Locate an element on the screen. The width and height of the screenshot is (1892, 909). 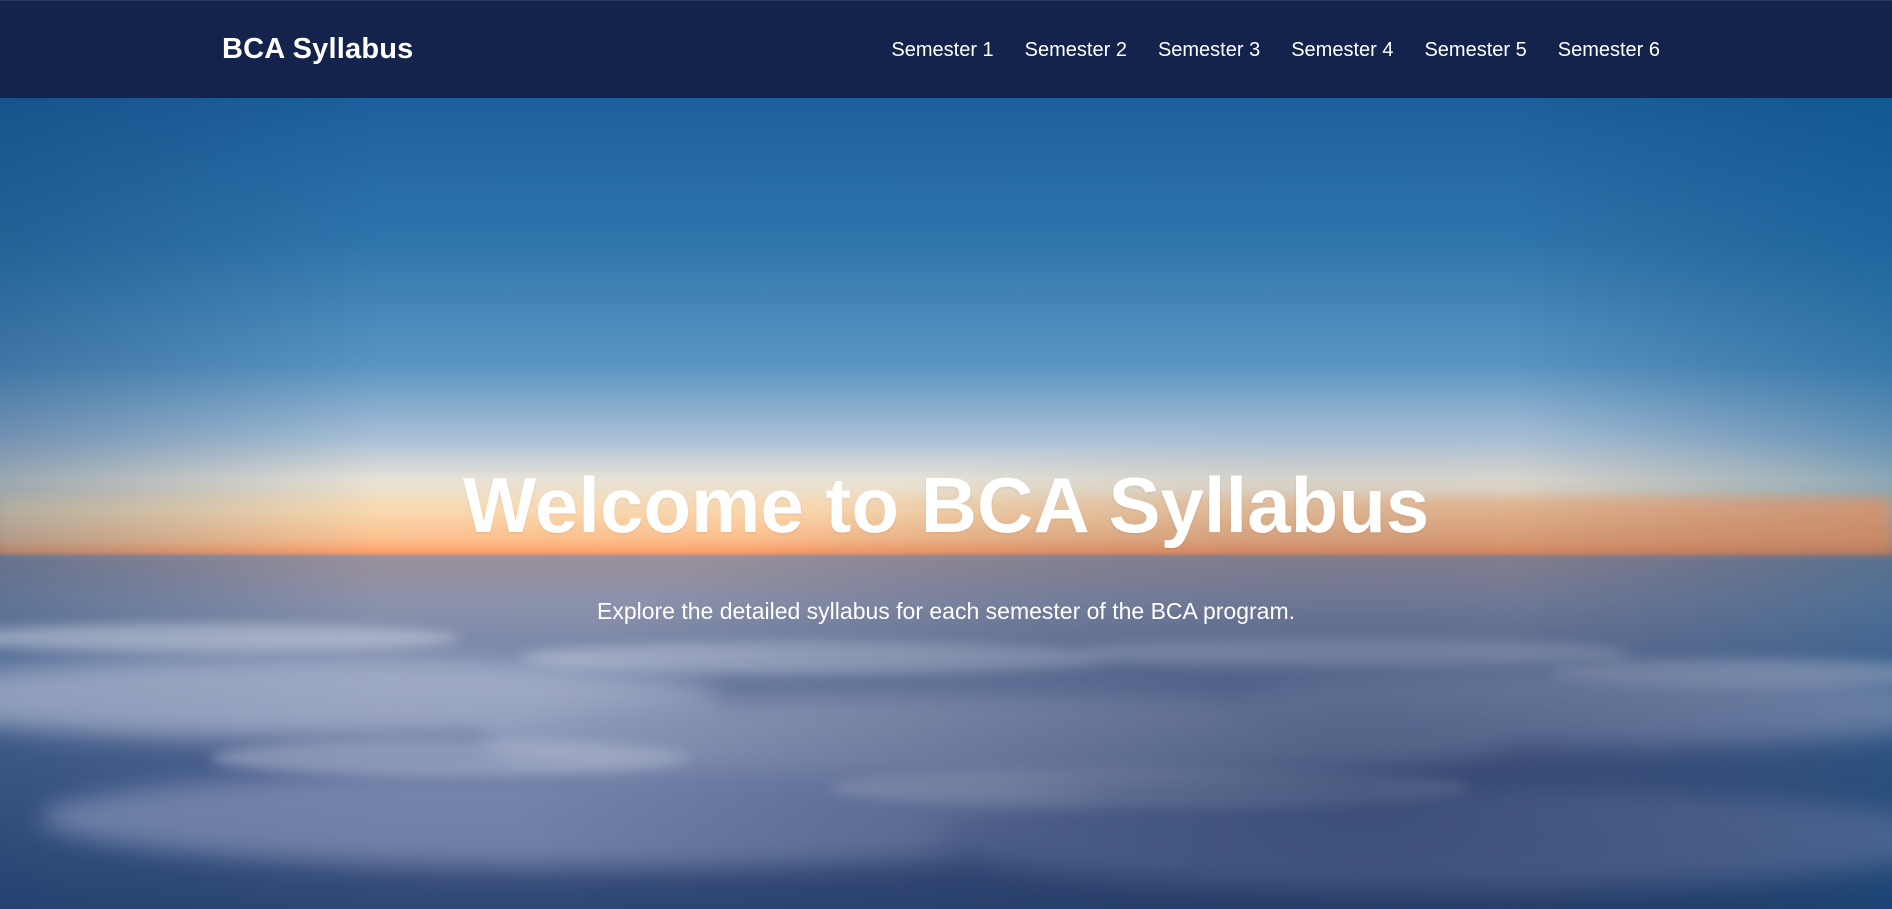
nav-item: Semester 6 is located at coordinates (1609, 50).